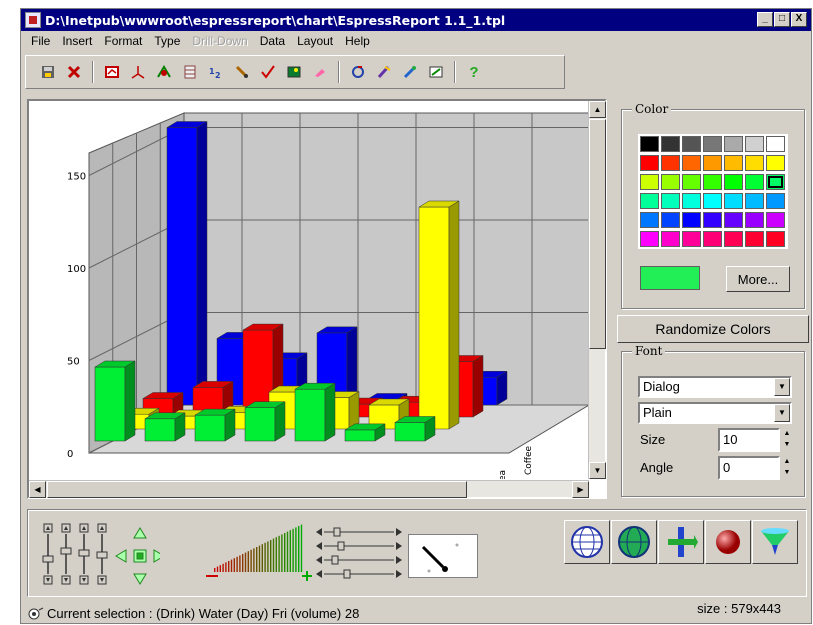 The image size is (813, 625). I want to click on rotation-sliders, so click(100, 555).